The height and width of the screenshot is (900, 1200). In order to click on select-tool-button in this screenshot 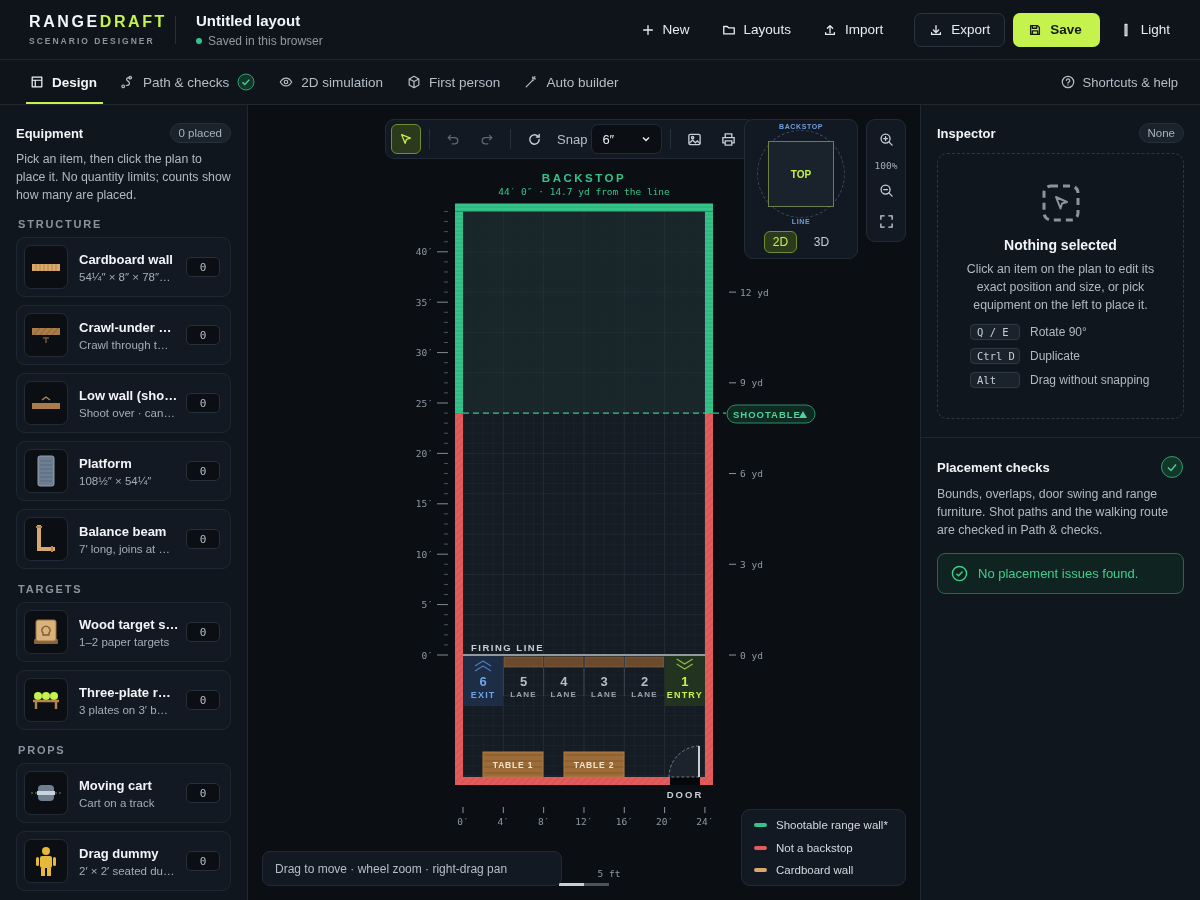, I will do `click(406, 139)`.